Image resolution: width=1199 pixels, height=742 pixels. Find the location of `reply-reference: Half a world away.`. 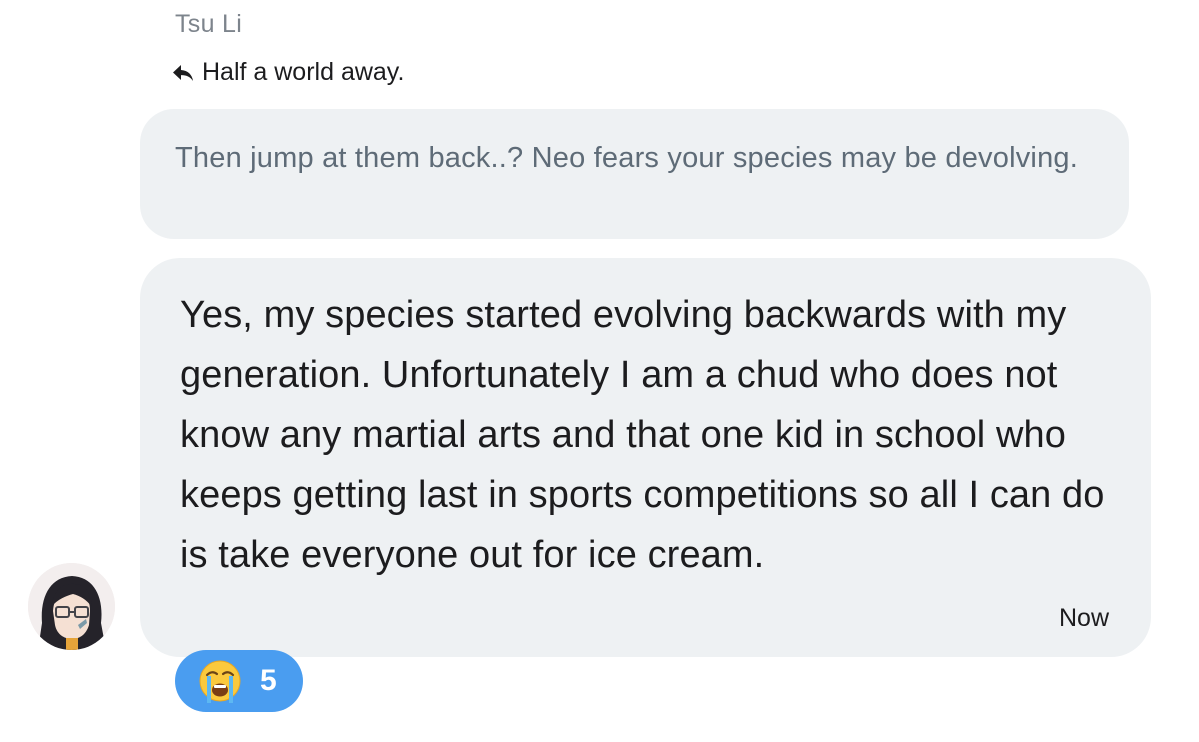

reply-reference: Half a world away. is located at coordinates (288, 72).